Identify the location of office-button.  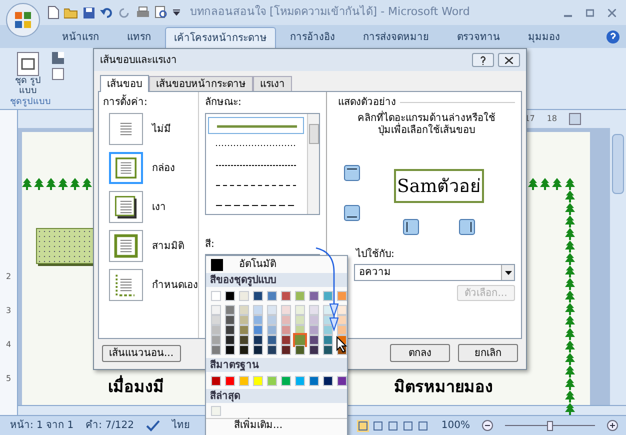
(23, 20).